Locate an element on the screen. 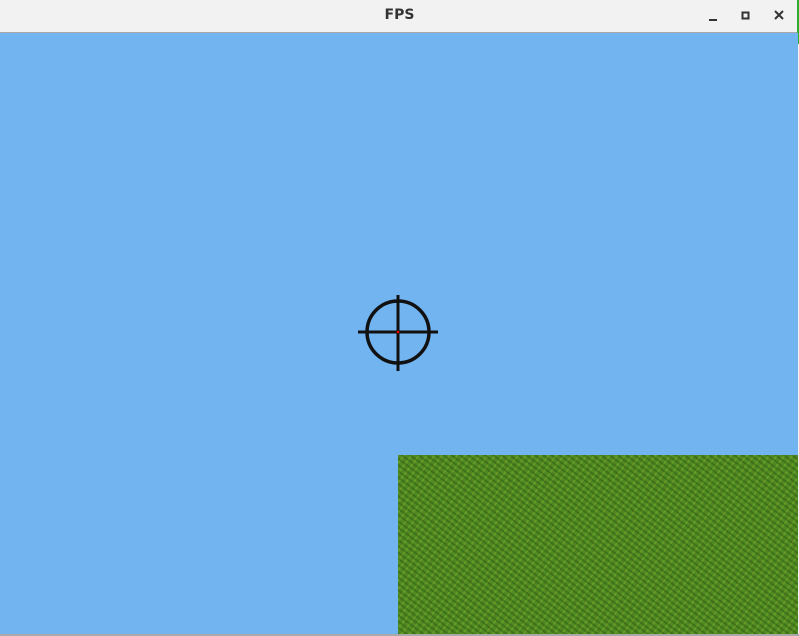 This screenshot has height=636, width=799. window-title: FPS is located at coordinates (399, 15).